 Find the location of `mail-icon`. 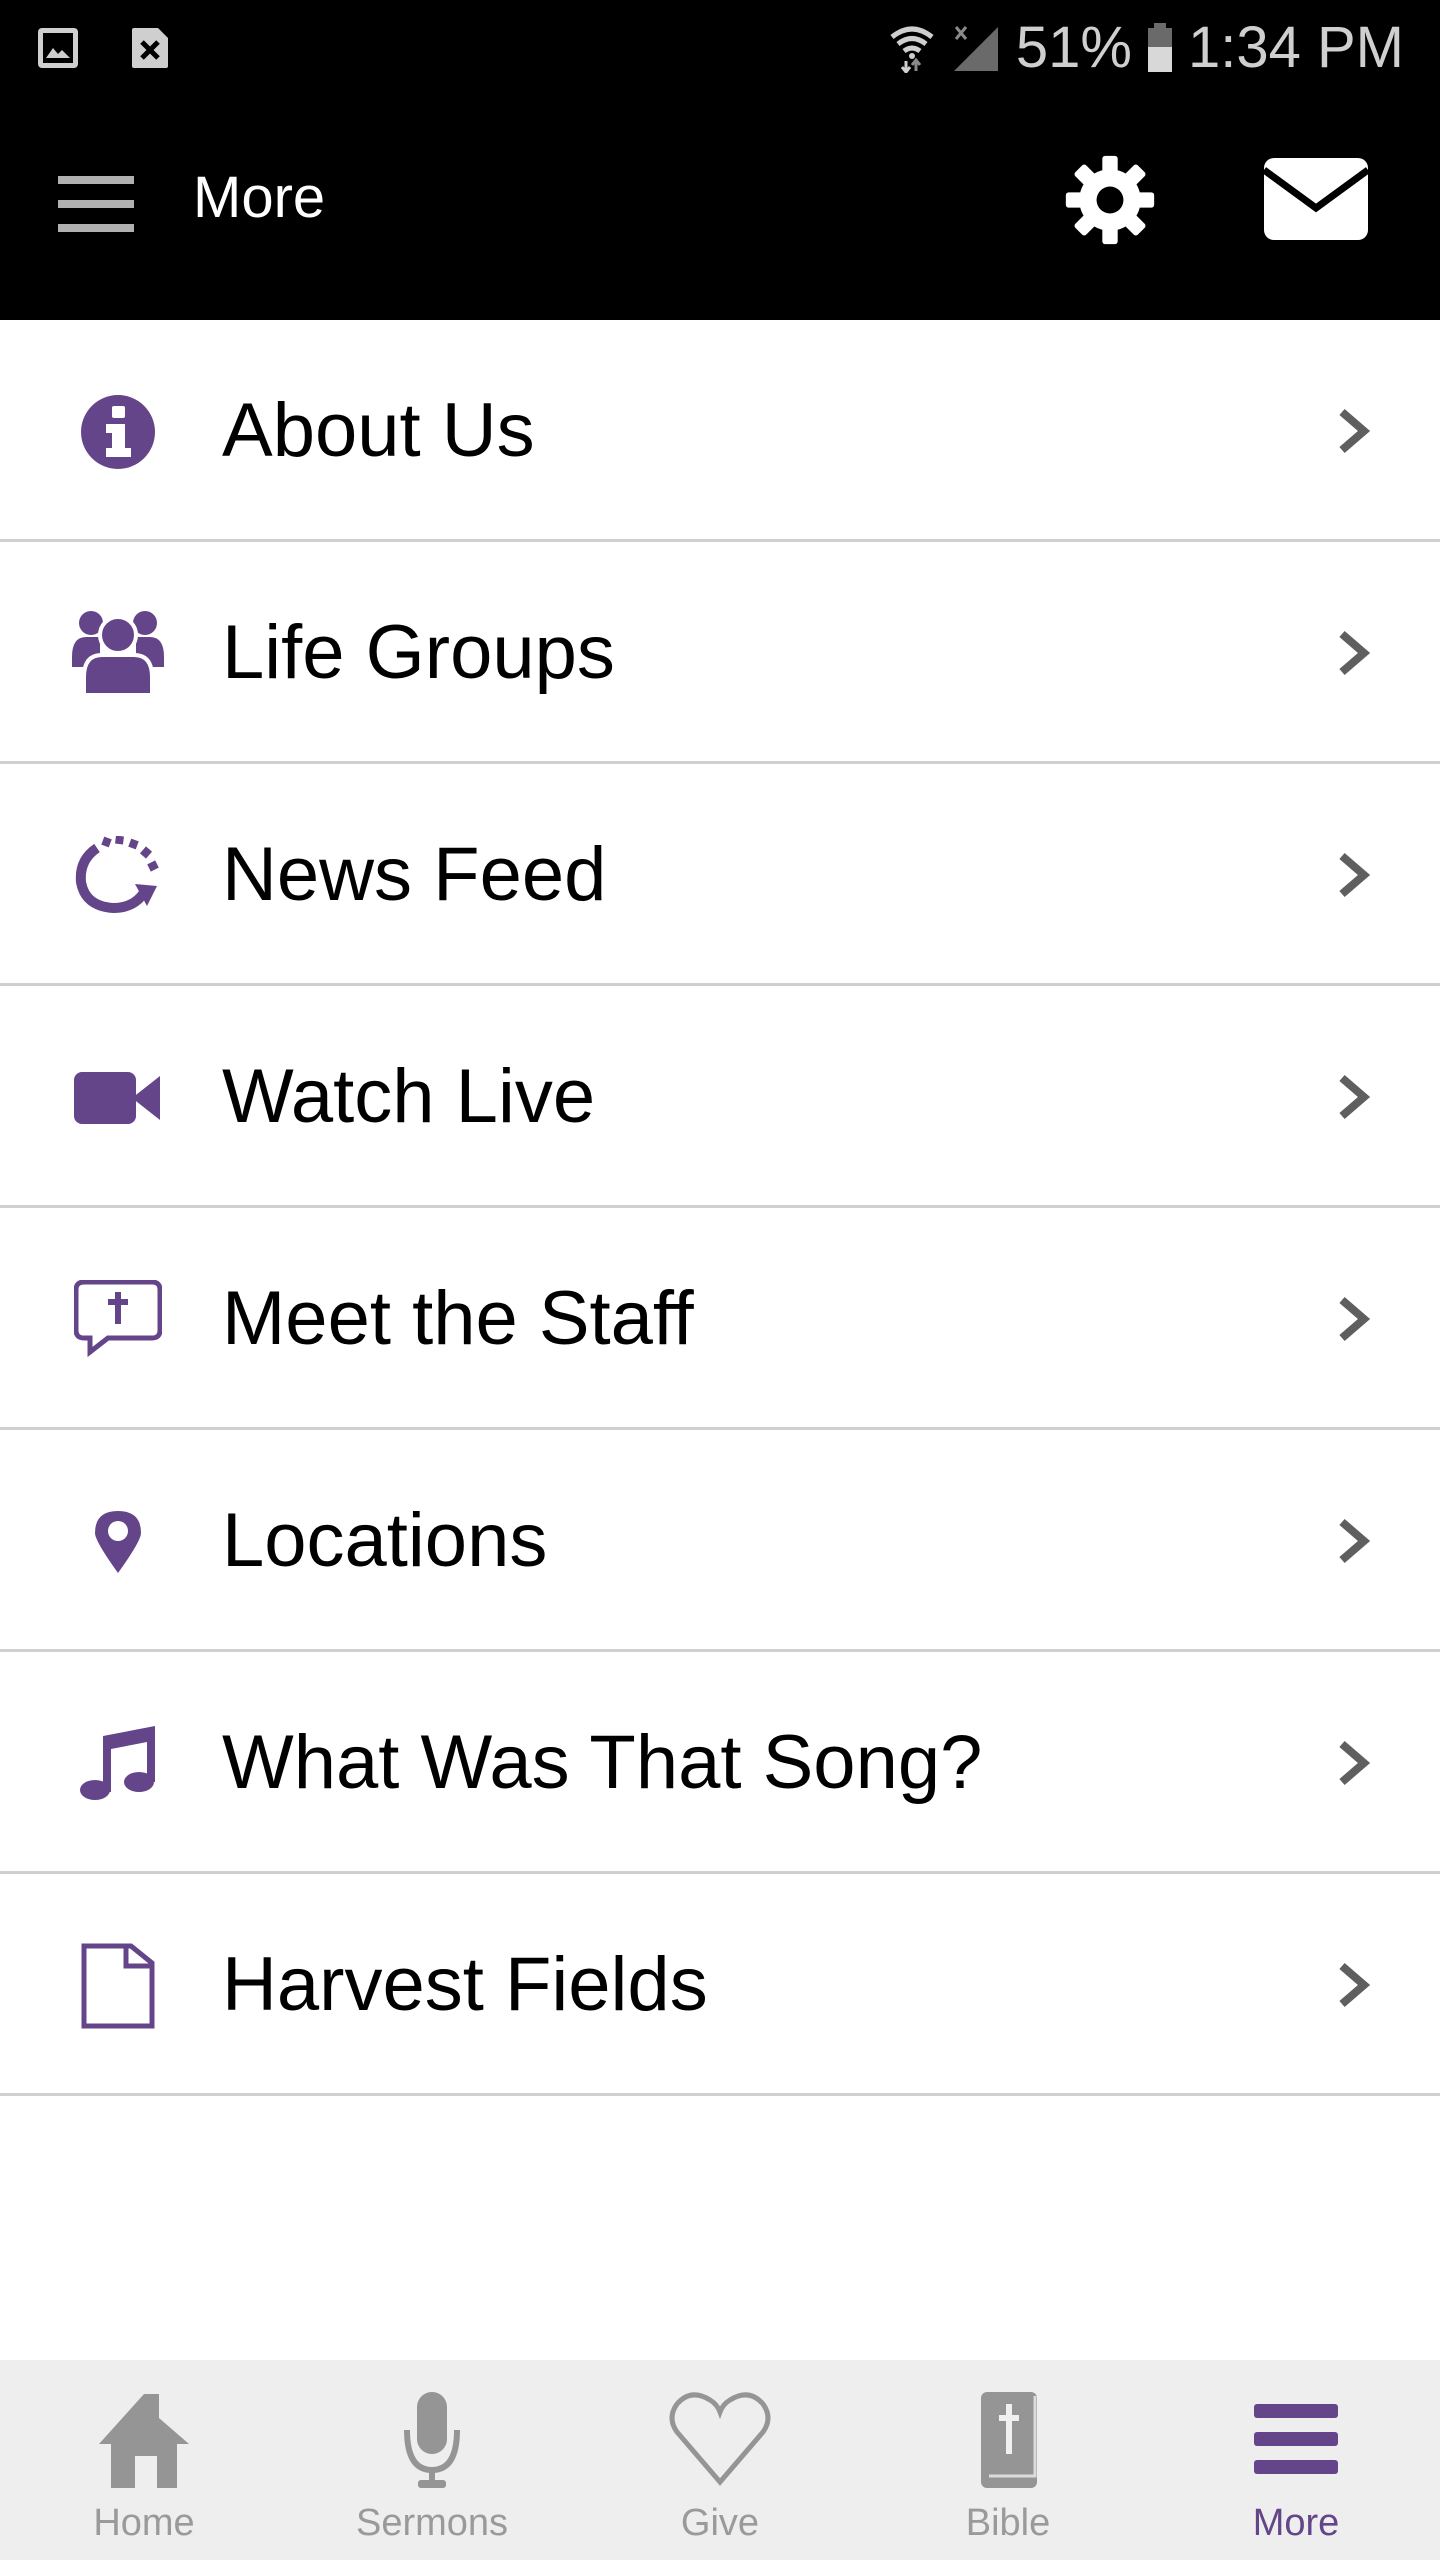

mail-icon is located at coordinates (1316, 199).